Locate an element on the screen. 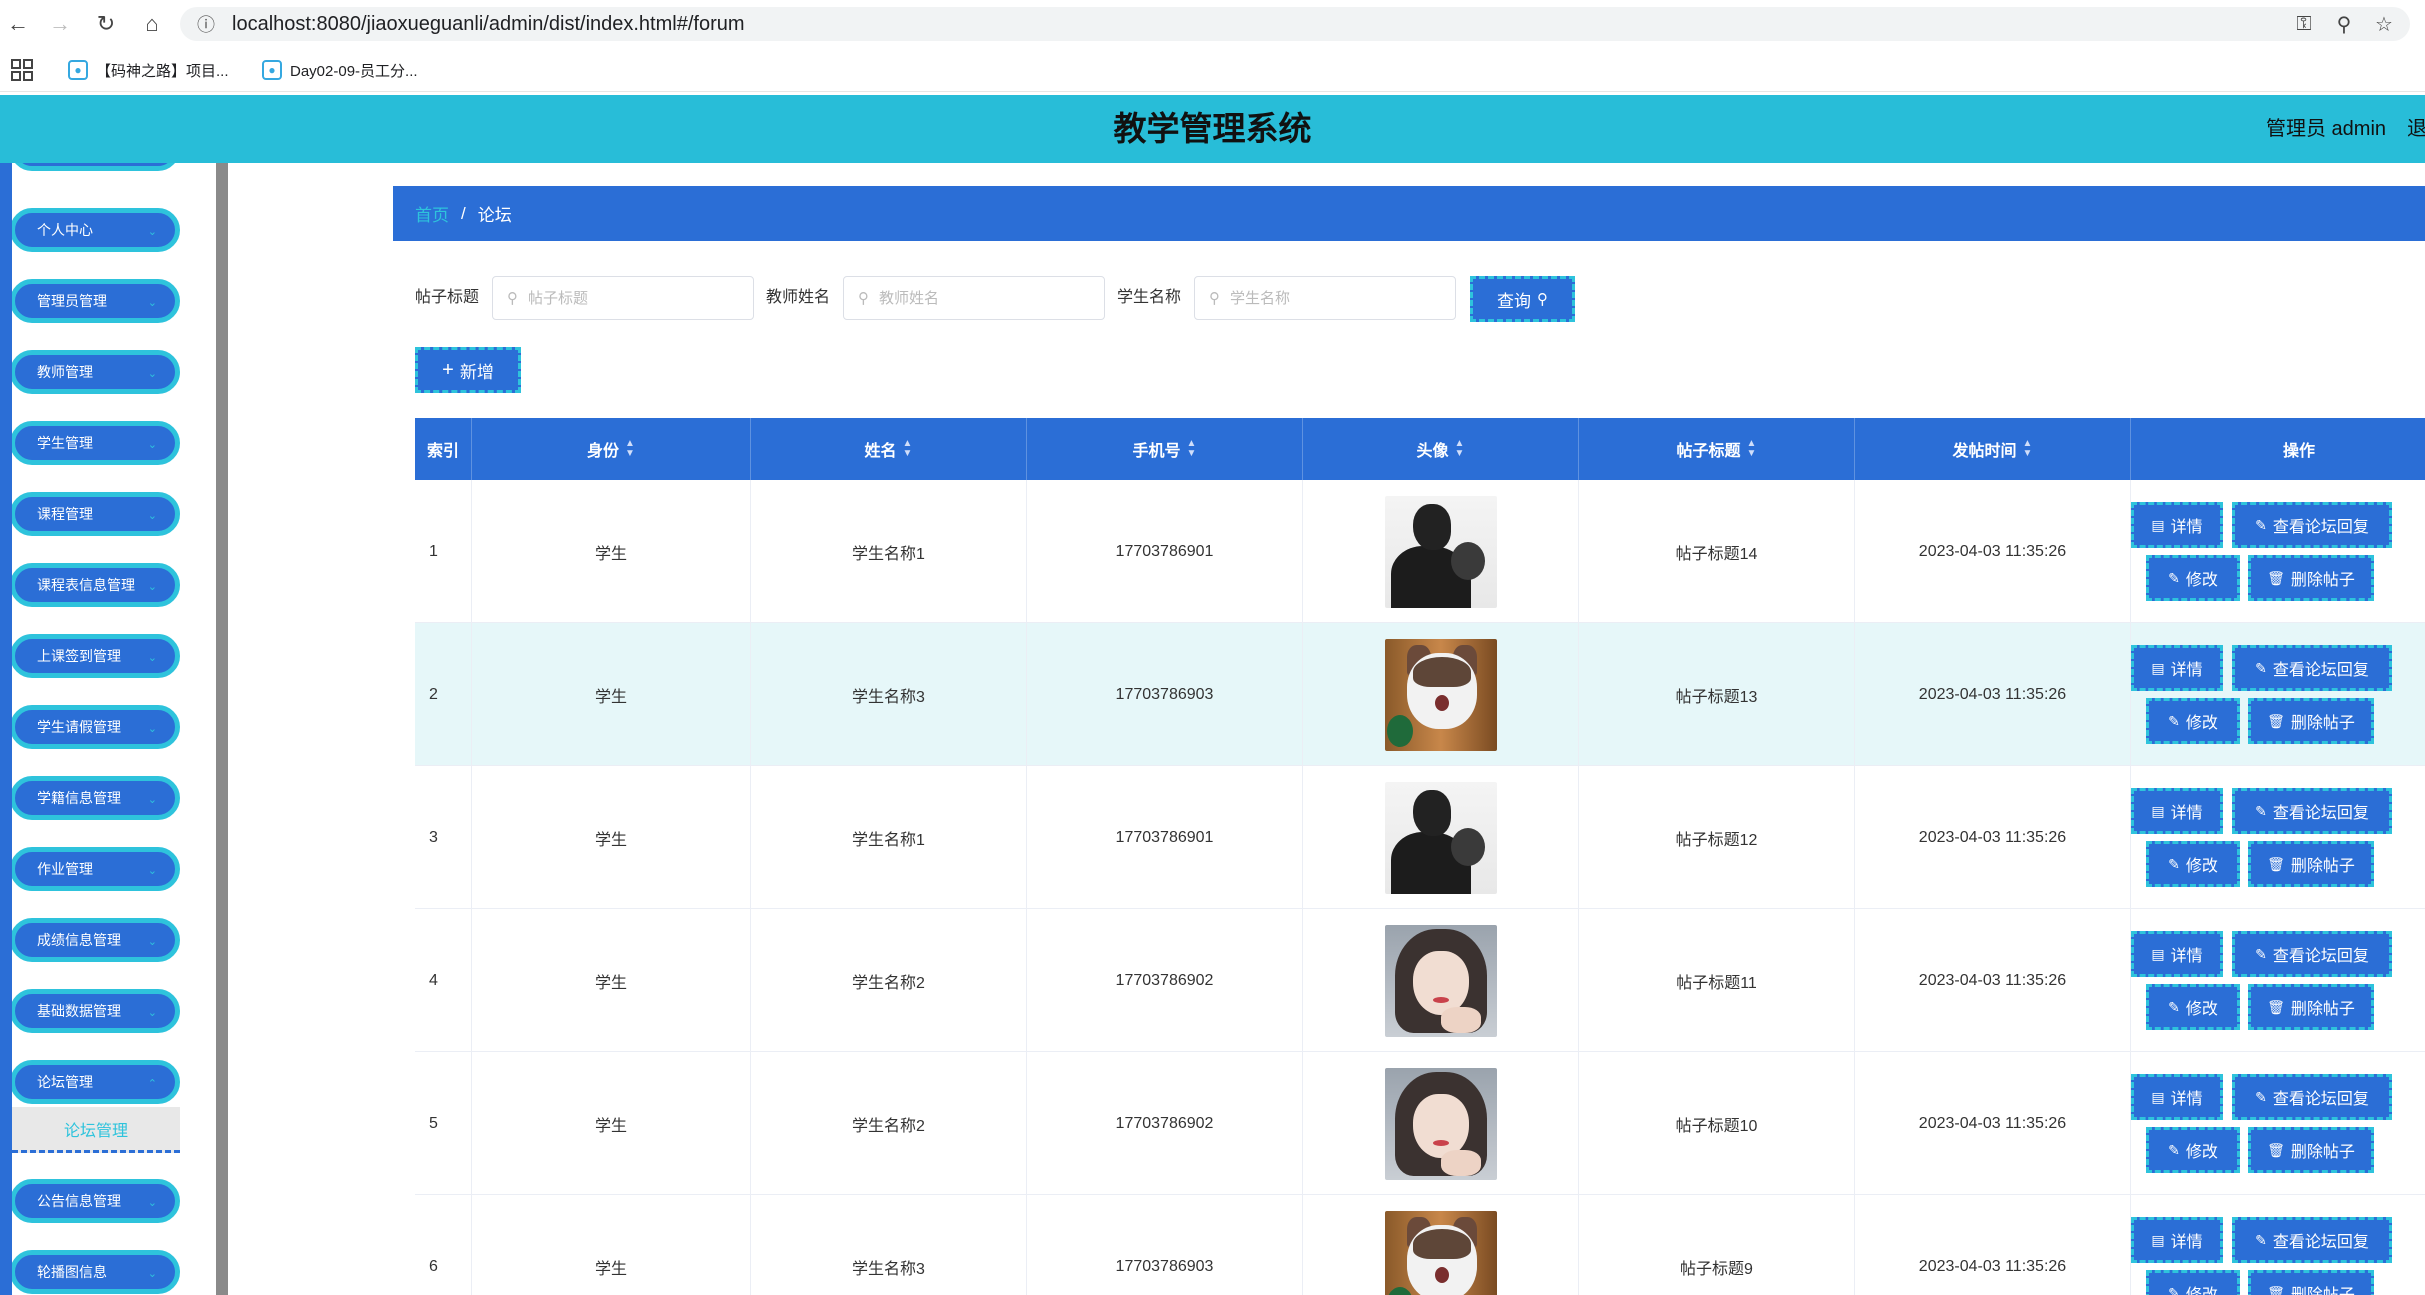 This screenshot has height=1295, width=2425. sidebar-item-courses: 课程管理 ⌄ is located at coordinates (95, 514).